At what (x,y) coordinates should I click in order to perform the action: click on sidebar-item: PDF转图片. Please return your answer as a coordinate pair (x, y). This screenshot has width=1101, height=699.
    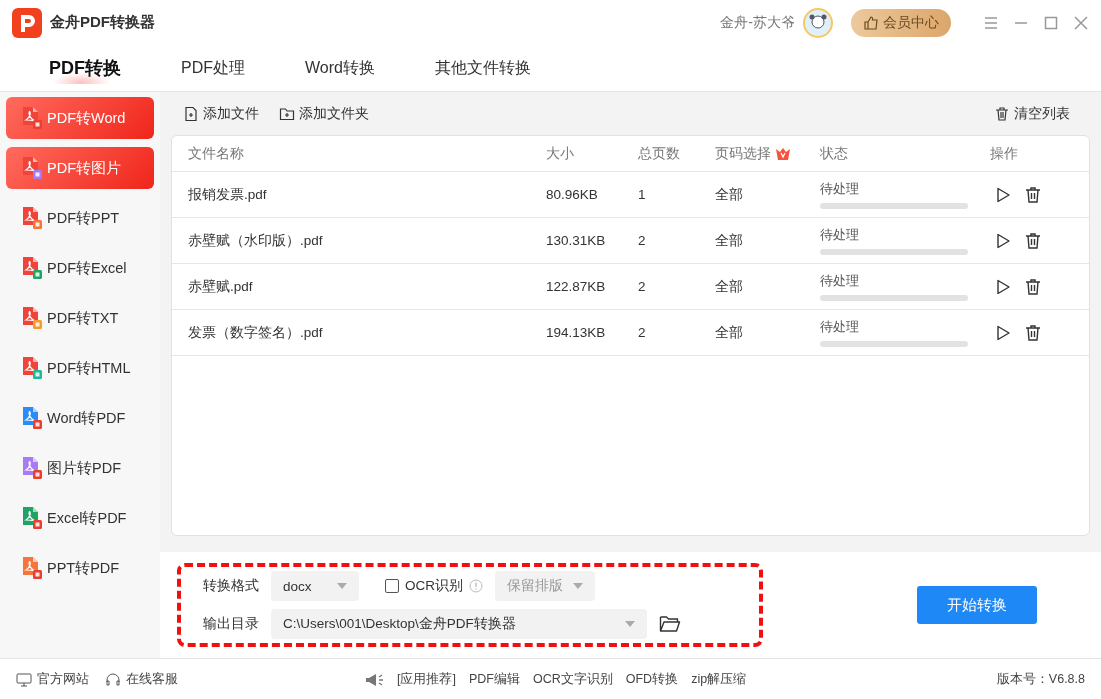
    Looking at the image, I should click on (80, 168).